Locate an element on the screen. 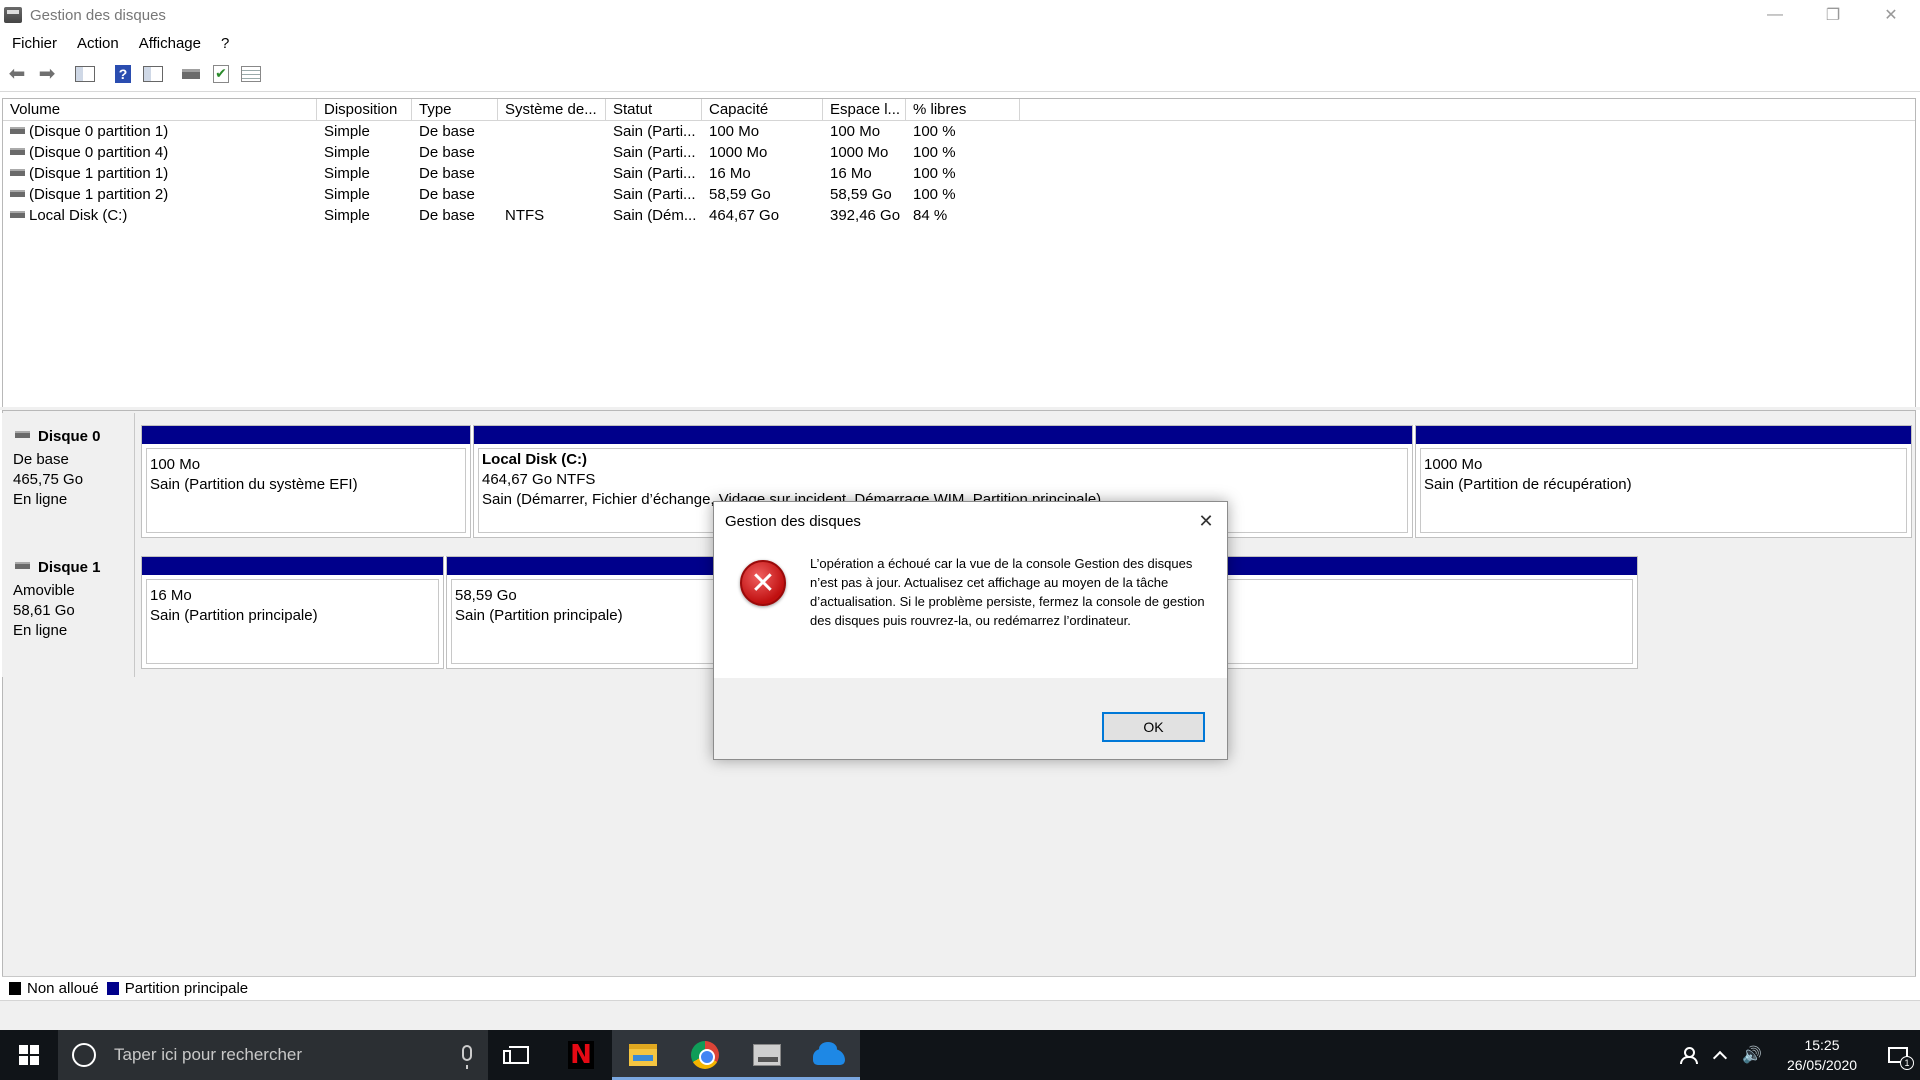 This screenshot has height=1080, width=1920. volume-capacity: 100 Mo is located at coordinates (734, 131).